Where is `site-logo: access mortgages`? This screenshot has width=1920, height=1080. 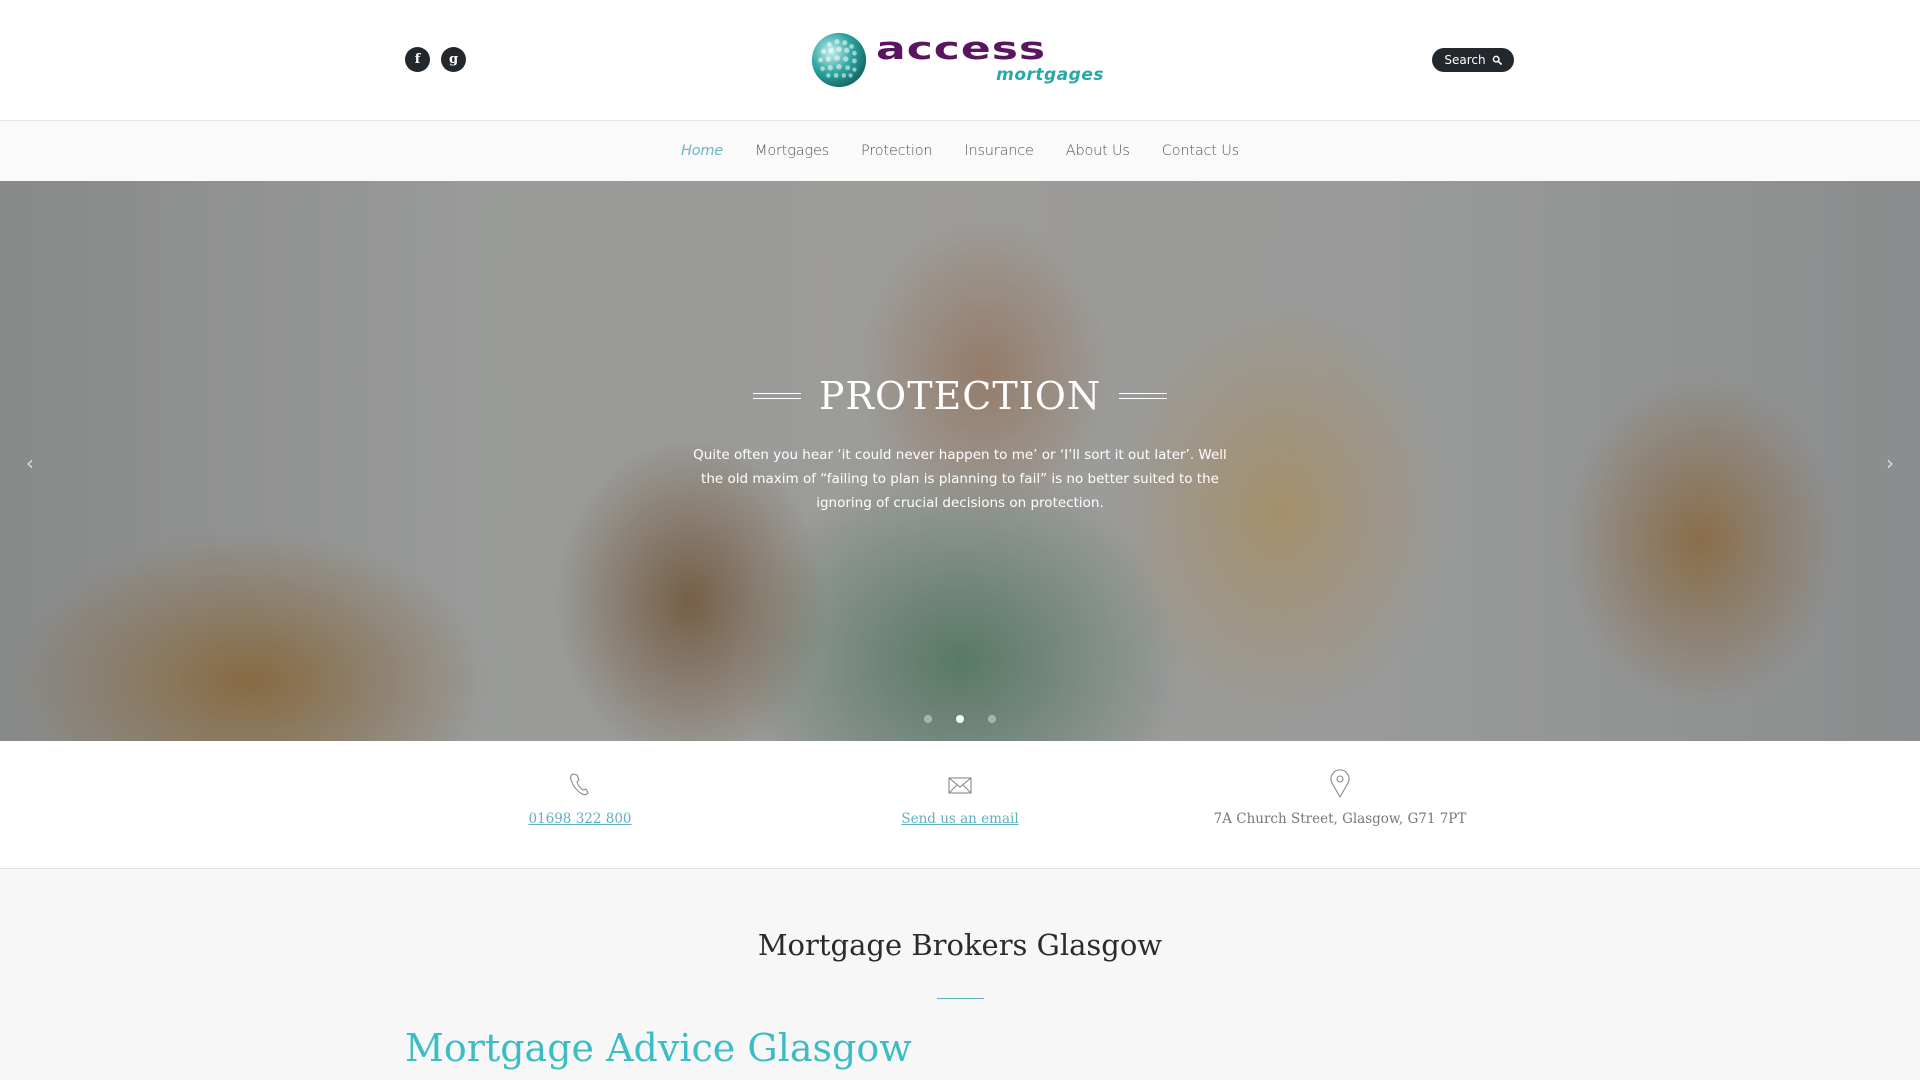
site-logo: access mortgages is located at coordinates (960, 60).